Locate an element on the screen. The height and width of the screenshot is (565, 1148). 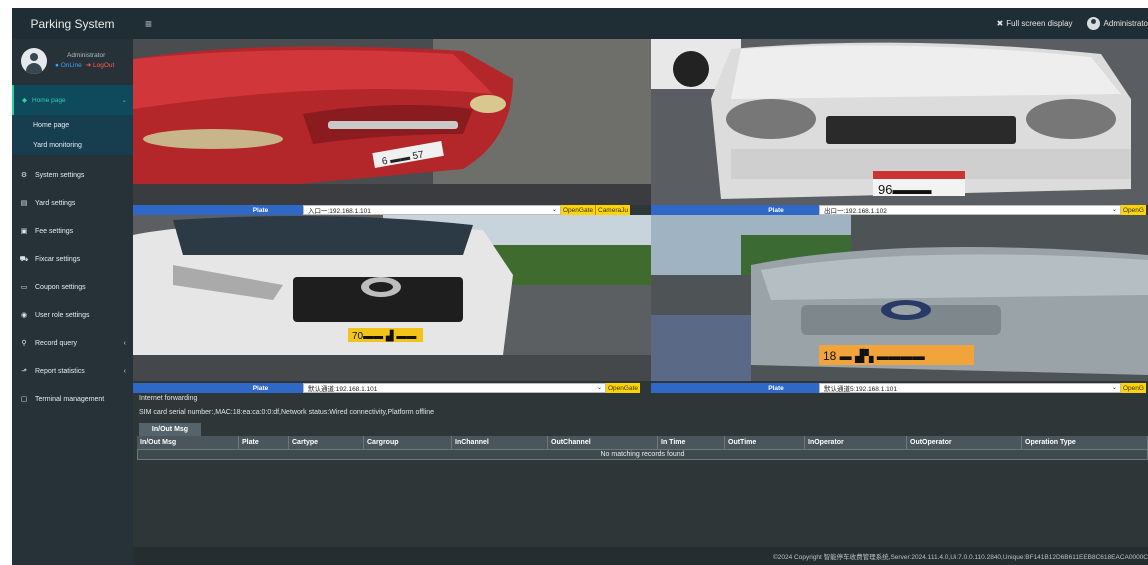
column-header: Cargroup is located at coordinates (408, 442).